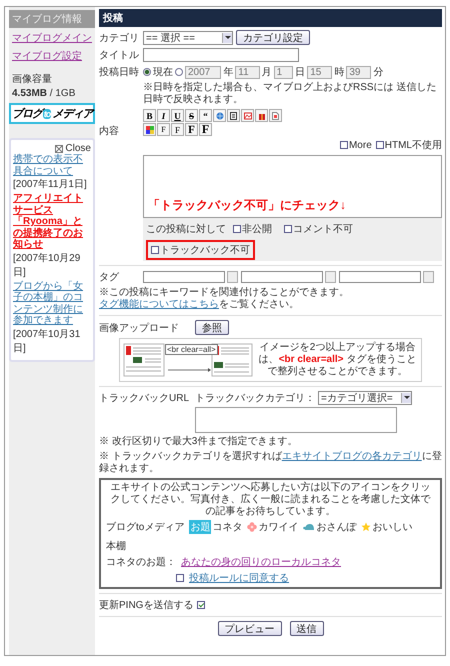  Describe the element at coordinates (47, 265) in the screenshot. I see `news-date: [2007年10月29日]` at that location.